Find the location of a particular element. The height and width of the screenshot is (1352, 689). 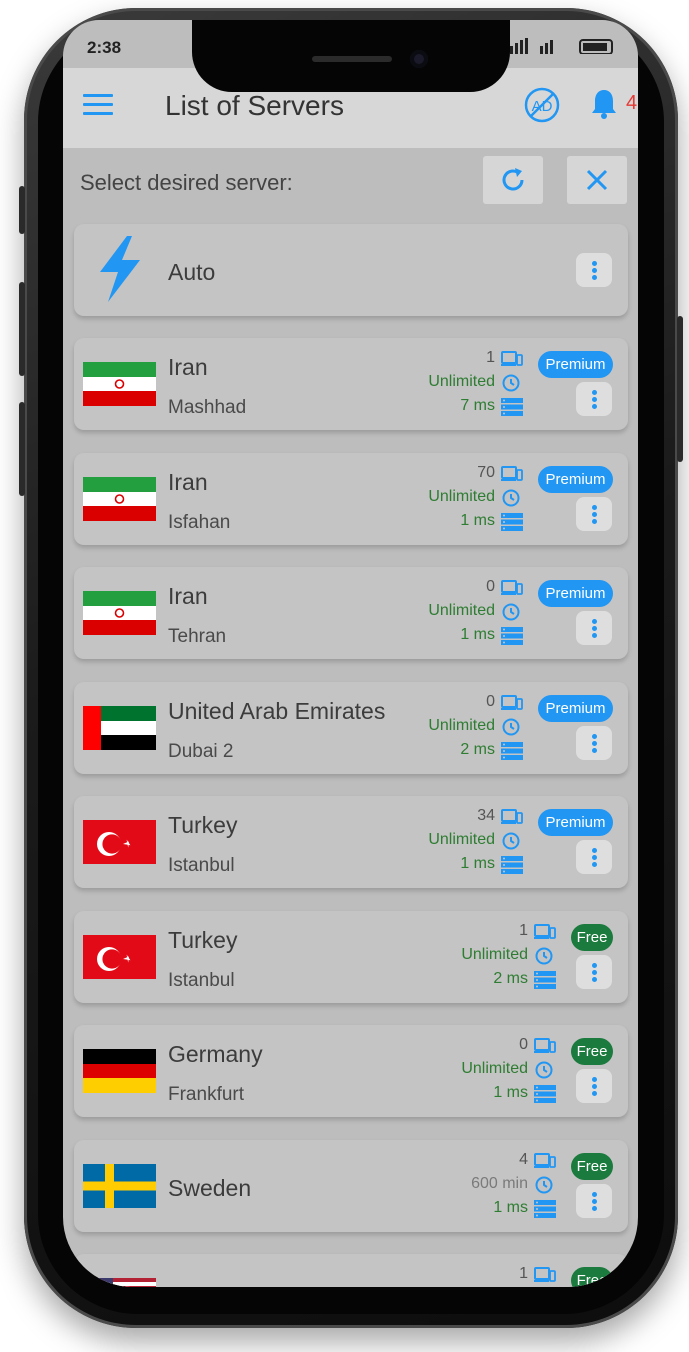

select-server-label: Select desired server: is located at coordinates (186, 182).